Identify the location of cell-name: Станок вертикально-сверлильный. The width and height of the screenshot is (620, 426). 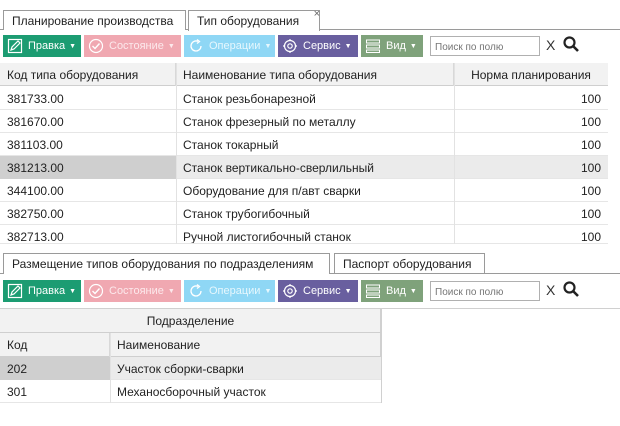
(278, 168).